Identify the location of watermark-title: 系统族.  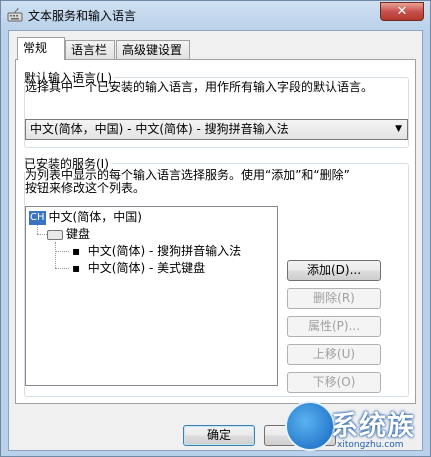
(373, 426).